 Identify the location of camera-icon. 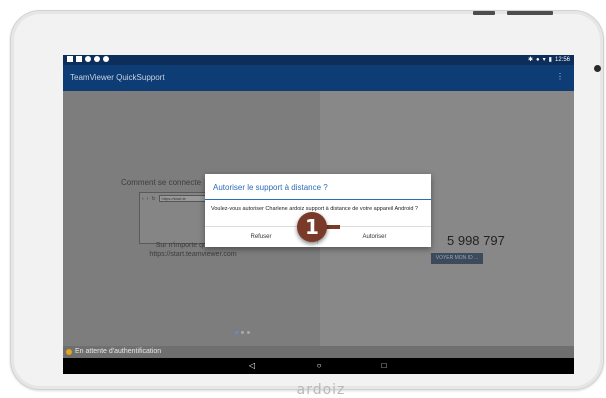
(597, 68).